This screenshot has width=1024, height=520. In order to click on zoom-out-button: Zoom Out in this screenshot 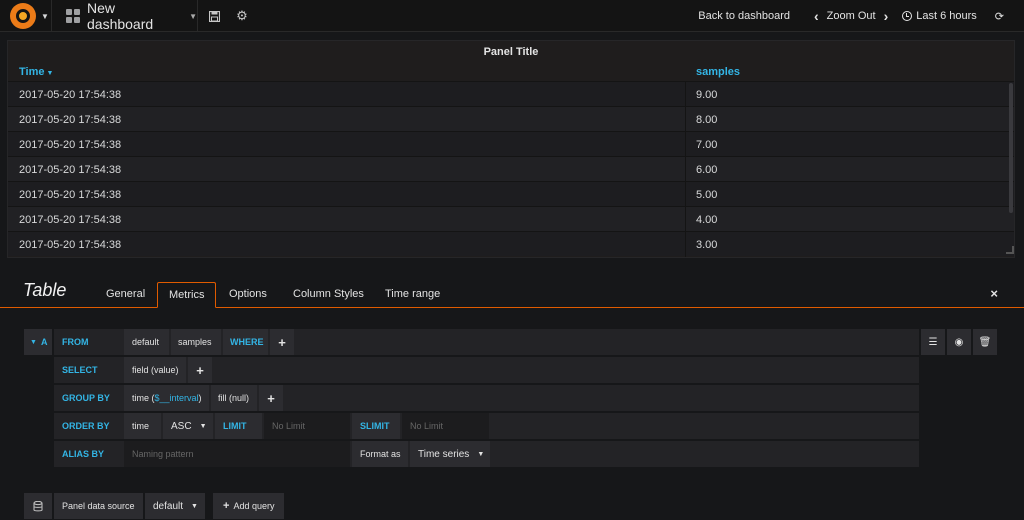, I will do `click(851, 16)`.